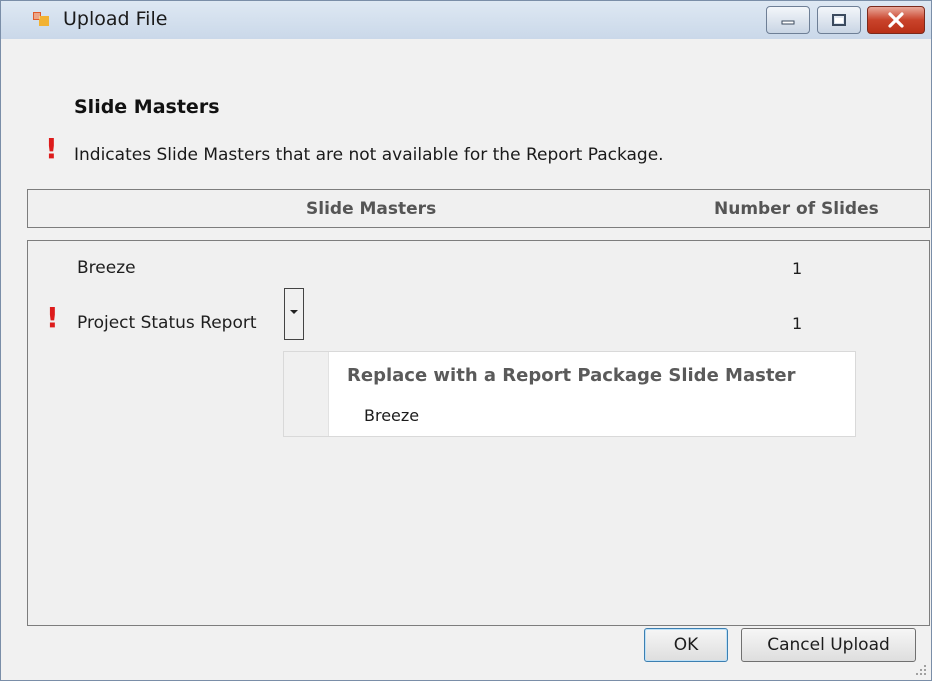  Describe the element at coordinates (686, 645) in the screenshot. I see `ok-button: OK` at that location.